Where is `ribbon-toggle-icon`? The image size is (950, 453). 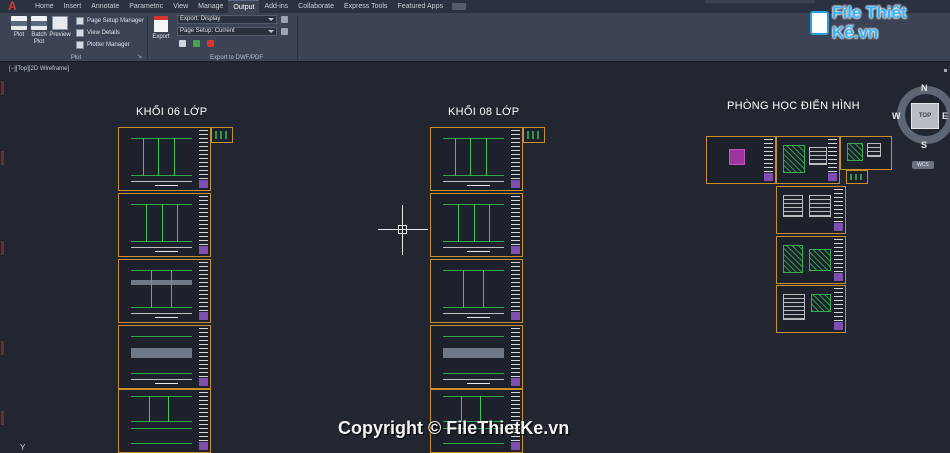
ribbon-toggle-icon is located at coordinates (458, 6).